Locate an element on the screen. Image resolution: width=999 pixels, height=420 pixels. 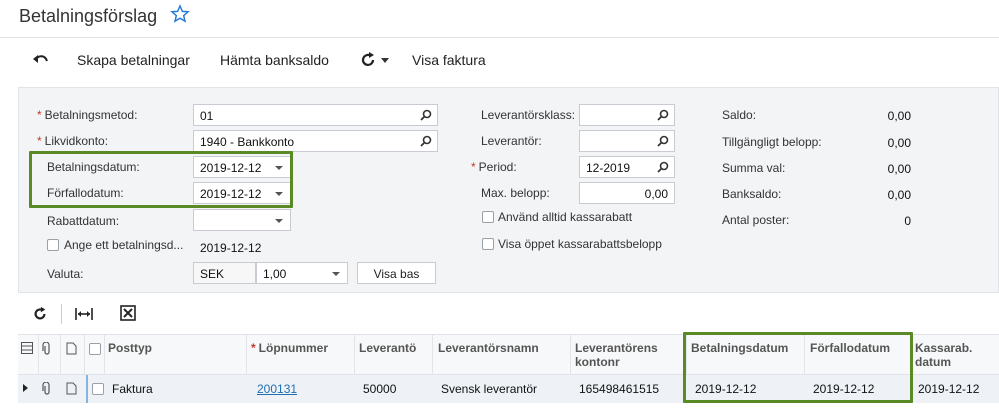
col-kassarab-datum: Kassarab. datum is located at coordinates (943, 355).